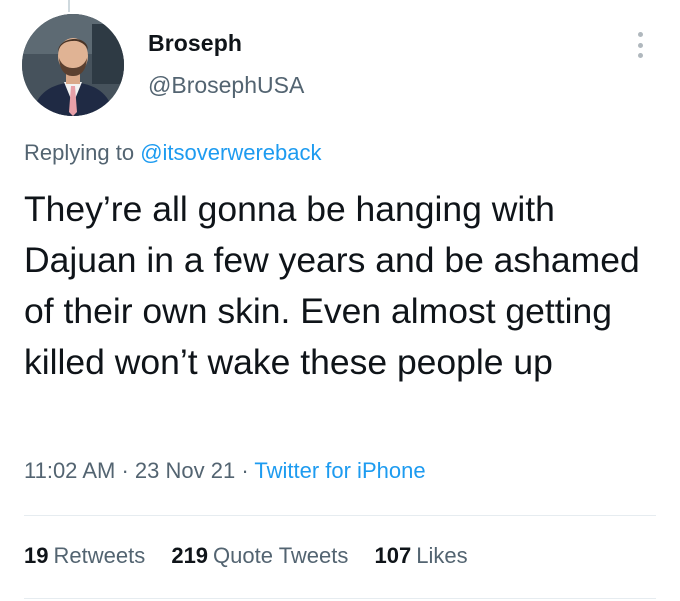 This screenshot has height=601, width=680. What do you see at coordinates (230, 152) in the screenshot?
I see `replying-to-mention-link: @itsoverwereback` at bounding box center [230, 152].